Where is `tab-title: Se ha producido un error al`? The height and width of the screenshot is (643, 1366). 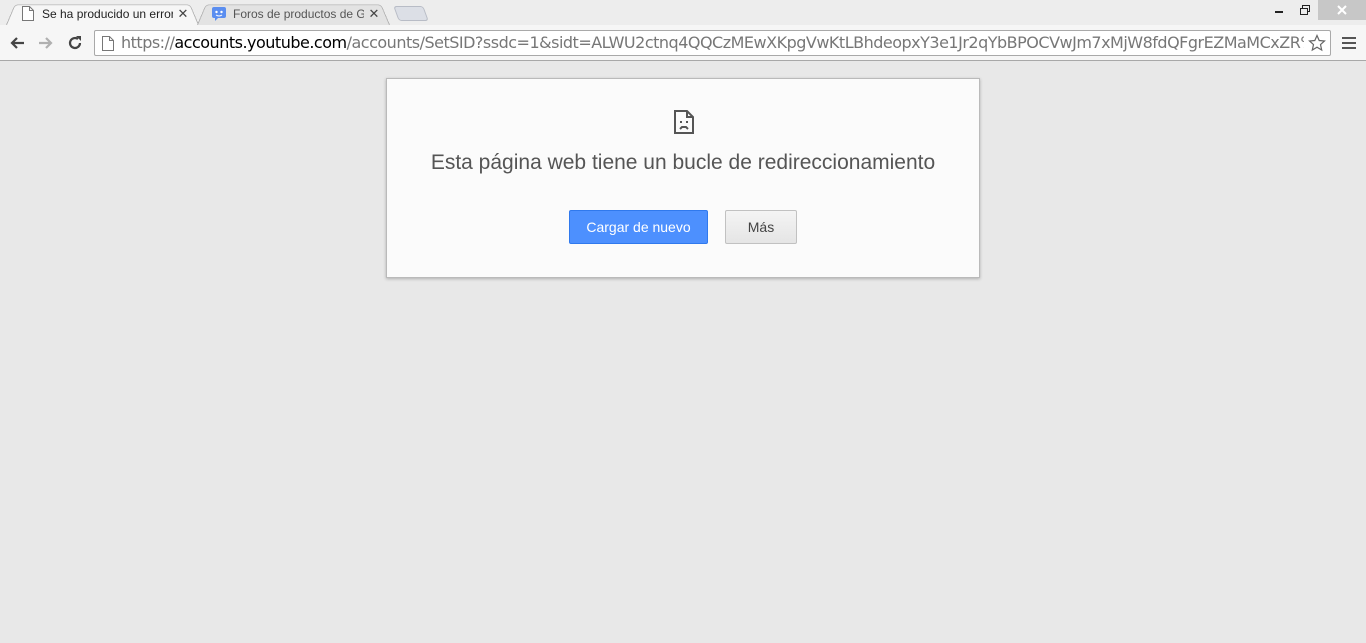
tab-title: Se ha producido un error al is located at coordinates (107, 13).